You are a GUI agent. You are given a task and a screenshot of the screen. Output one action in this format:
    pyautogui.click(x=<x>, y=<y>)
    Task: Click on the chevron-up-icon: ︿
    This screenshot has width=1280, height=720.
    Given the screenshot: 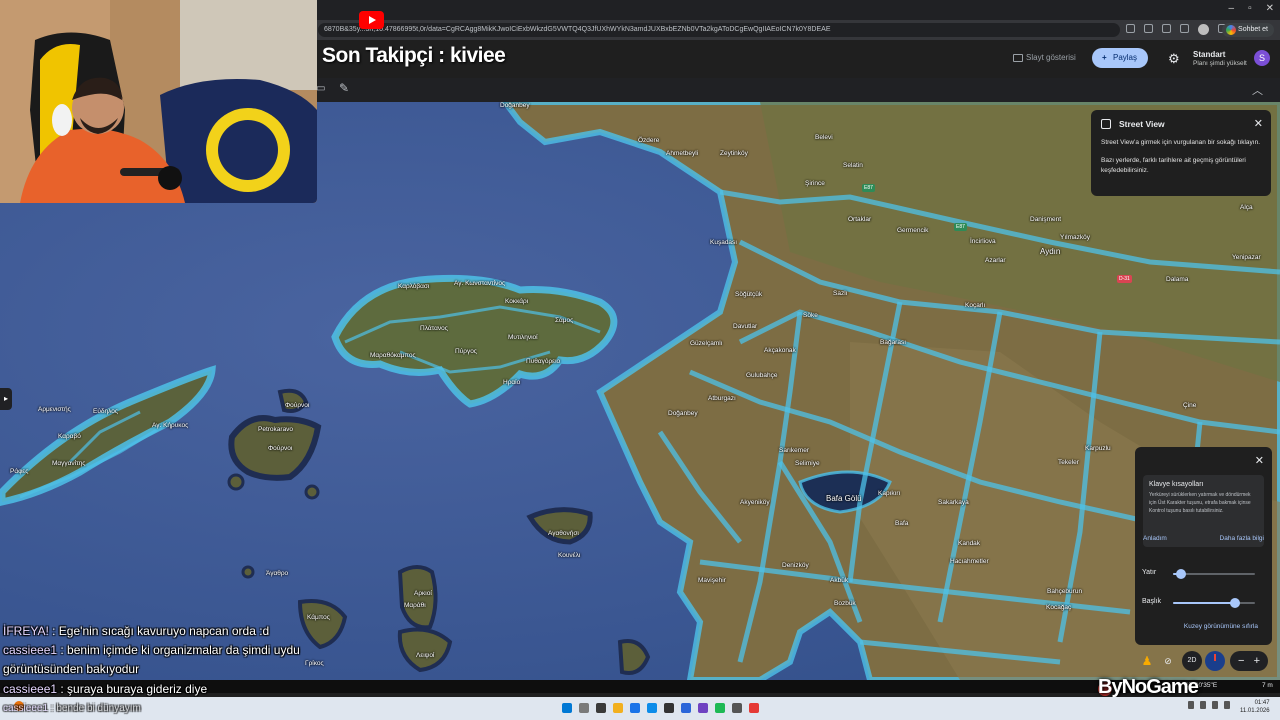 What is the action you would take?
    pyautogui.click(x=1257, y=90)
    